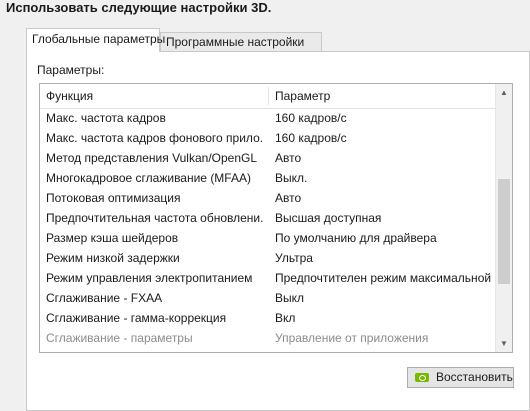  I want to click on table-row: Многокадровое сглаживание (MFAA) Выкл., so click(268, 178).